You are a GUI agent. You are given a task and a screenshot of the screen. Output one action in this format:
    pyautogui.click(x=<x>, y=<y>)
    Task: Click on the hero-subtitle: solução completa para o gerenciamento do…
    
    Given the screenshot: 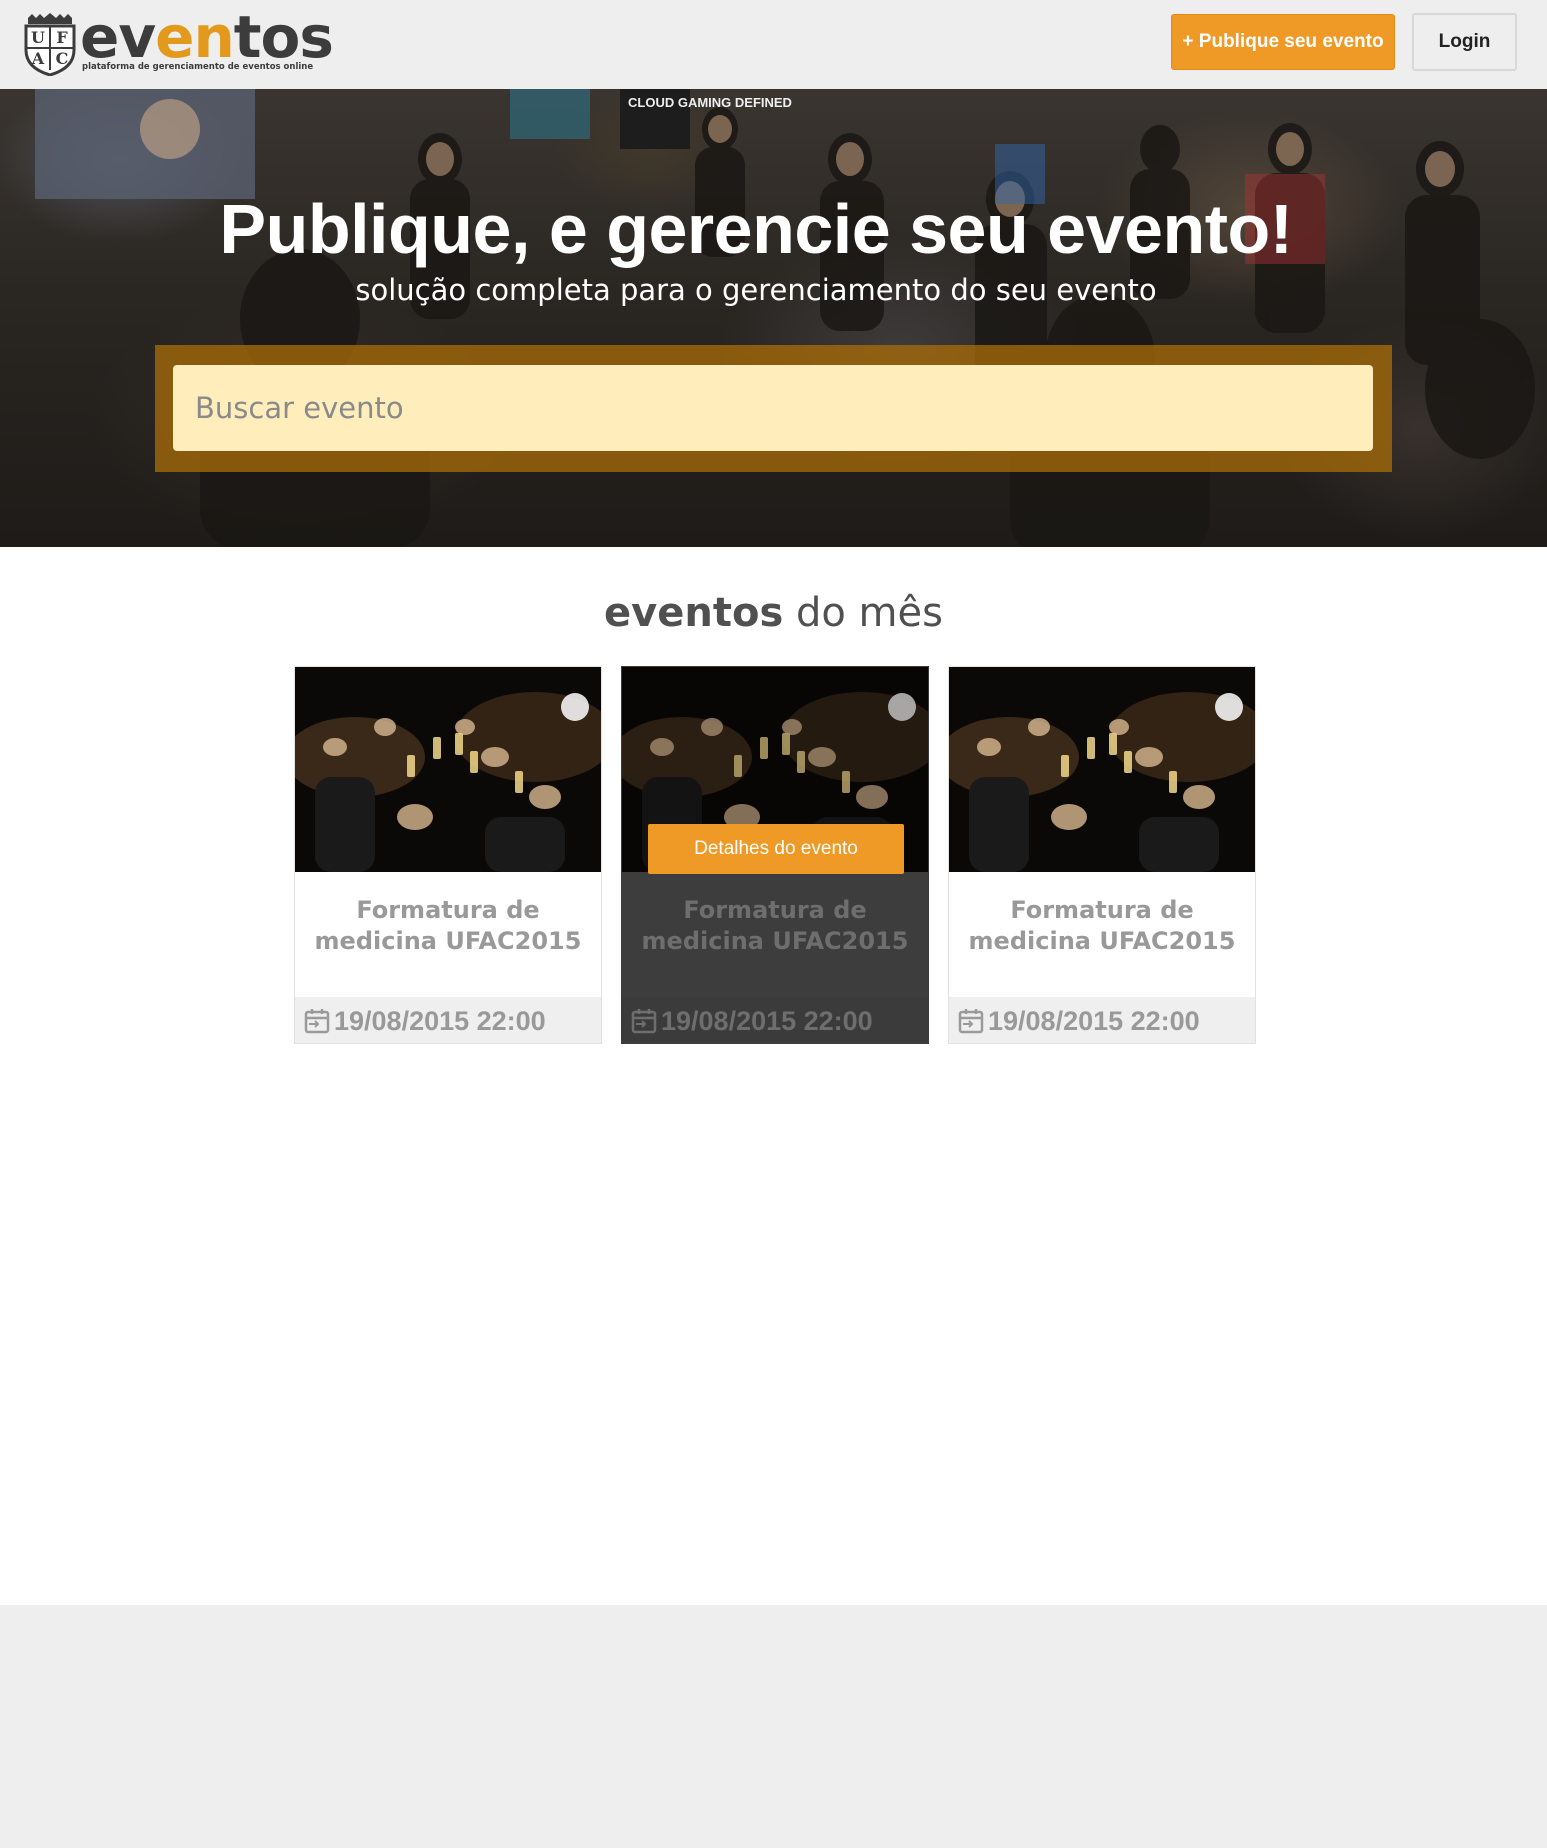 What is the action you would take?
    pyautogui.click(x=756, y=290)
    